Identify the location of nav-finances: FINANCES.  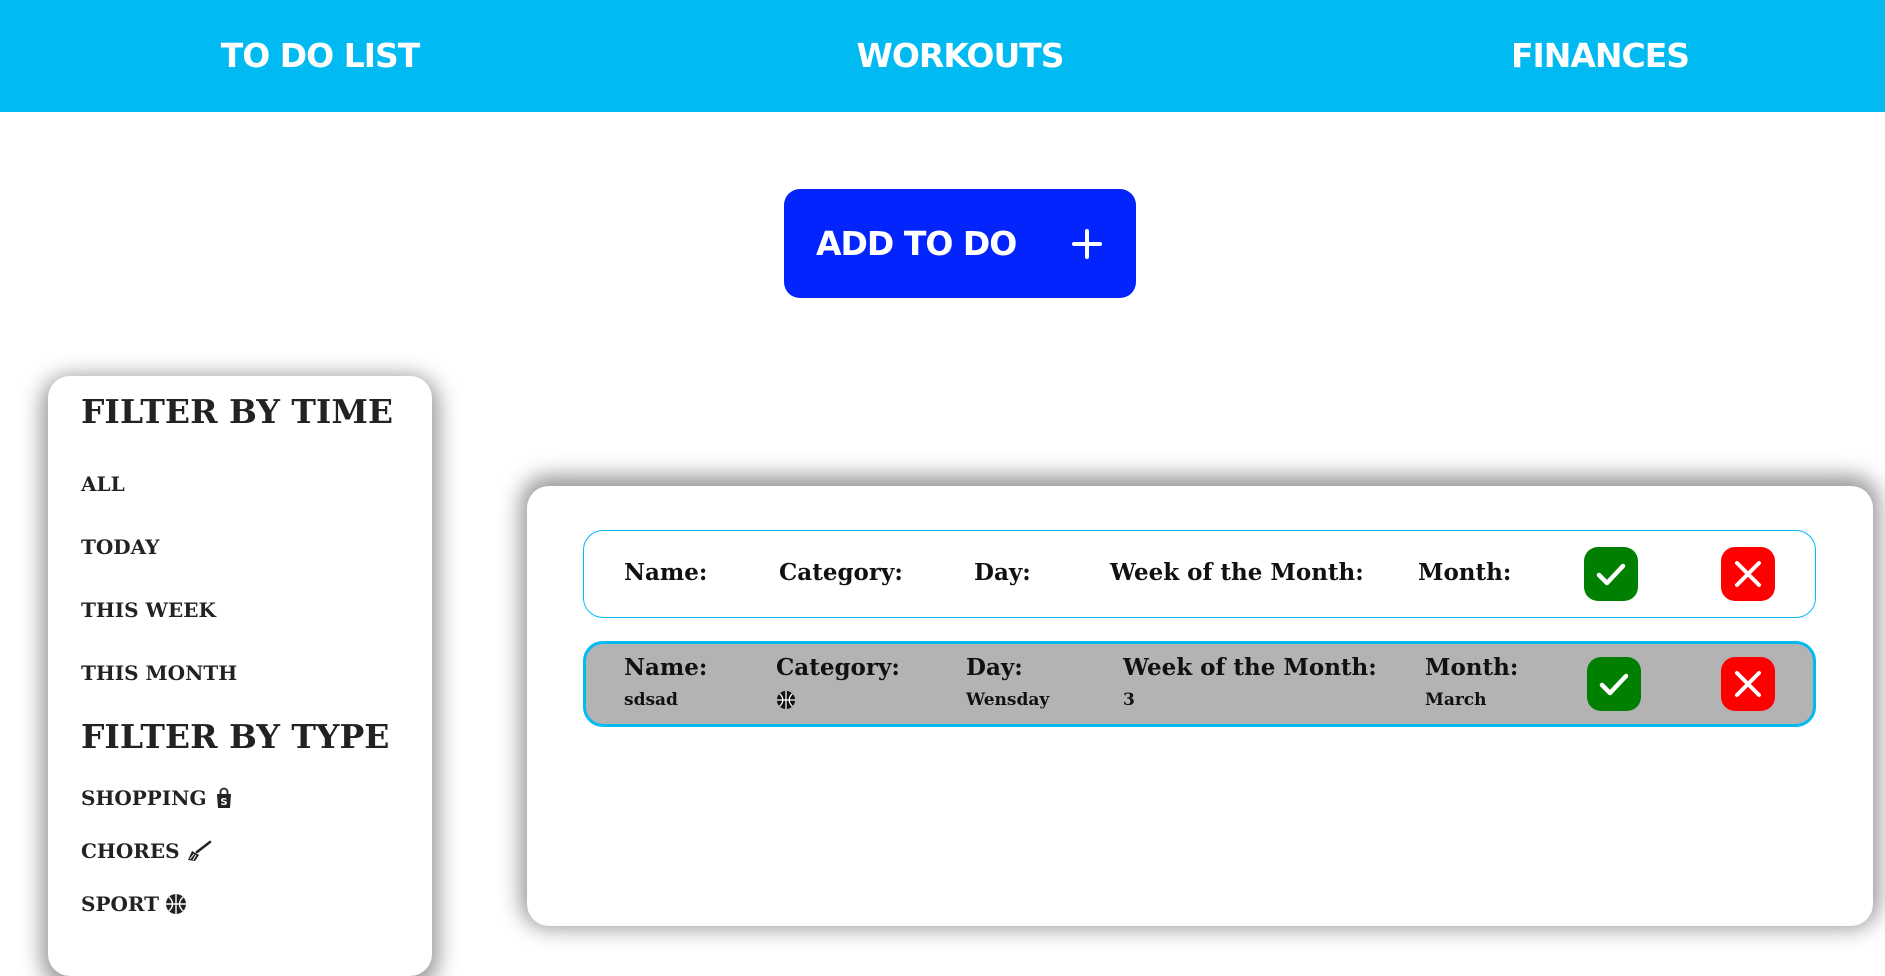
(1600, 56).